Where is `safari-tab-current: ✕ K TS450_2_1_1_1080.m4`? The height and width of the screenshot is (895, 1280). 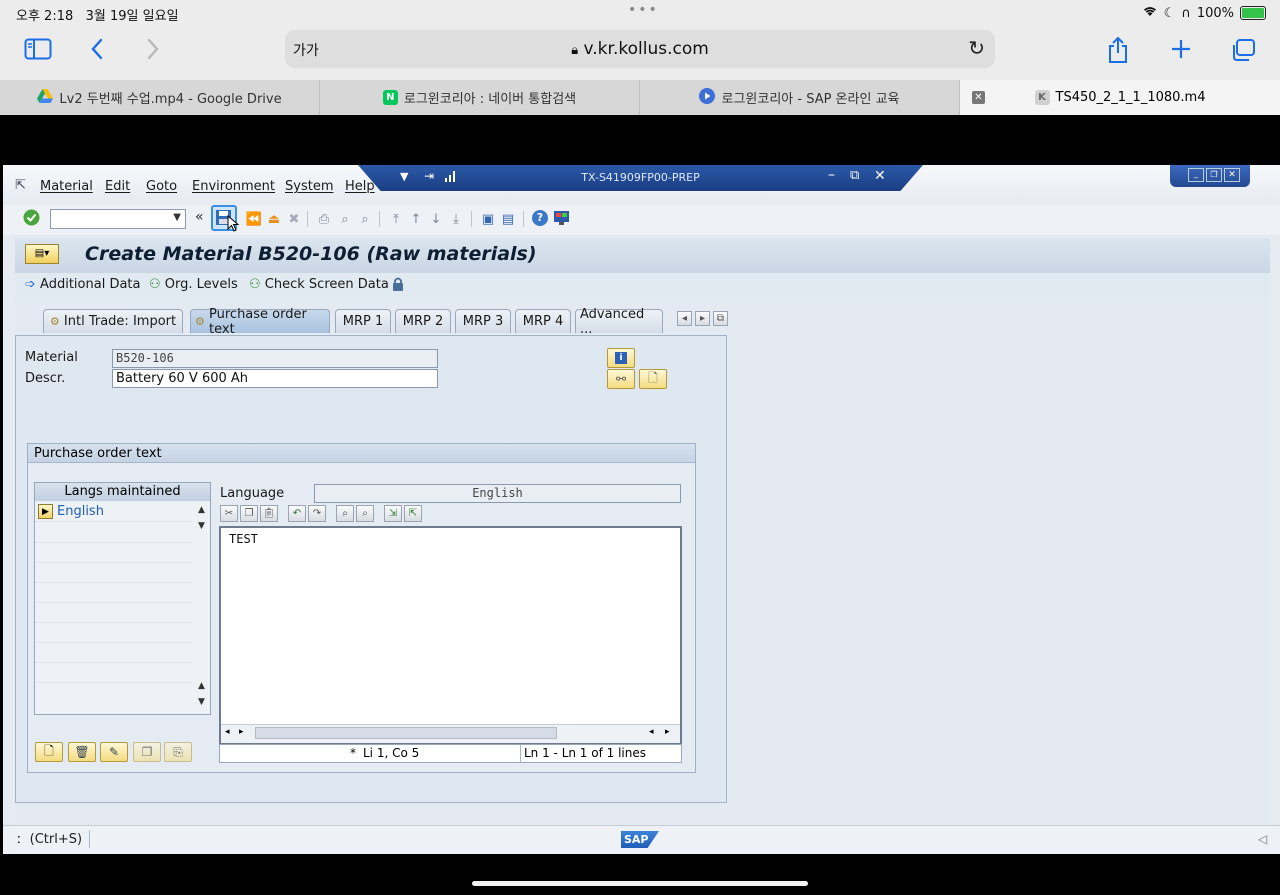
safari-tab-current: ✕ K TS450_2_1_1_1080.m4 is located at coordinates (1120, 97).